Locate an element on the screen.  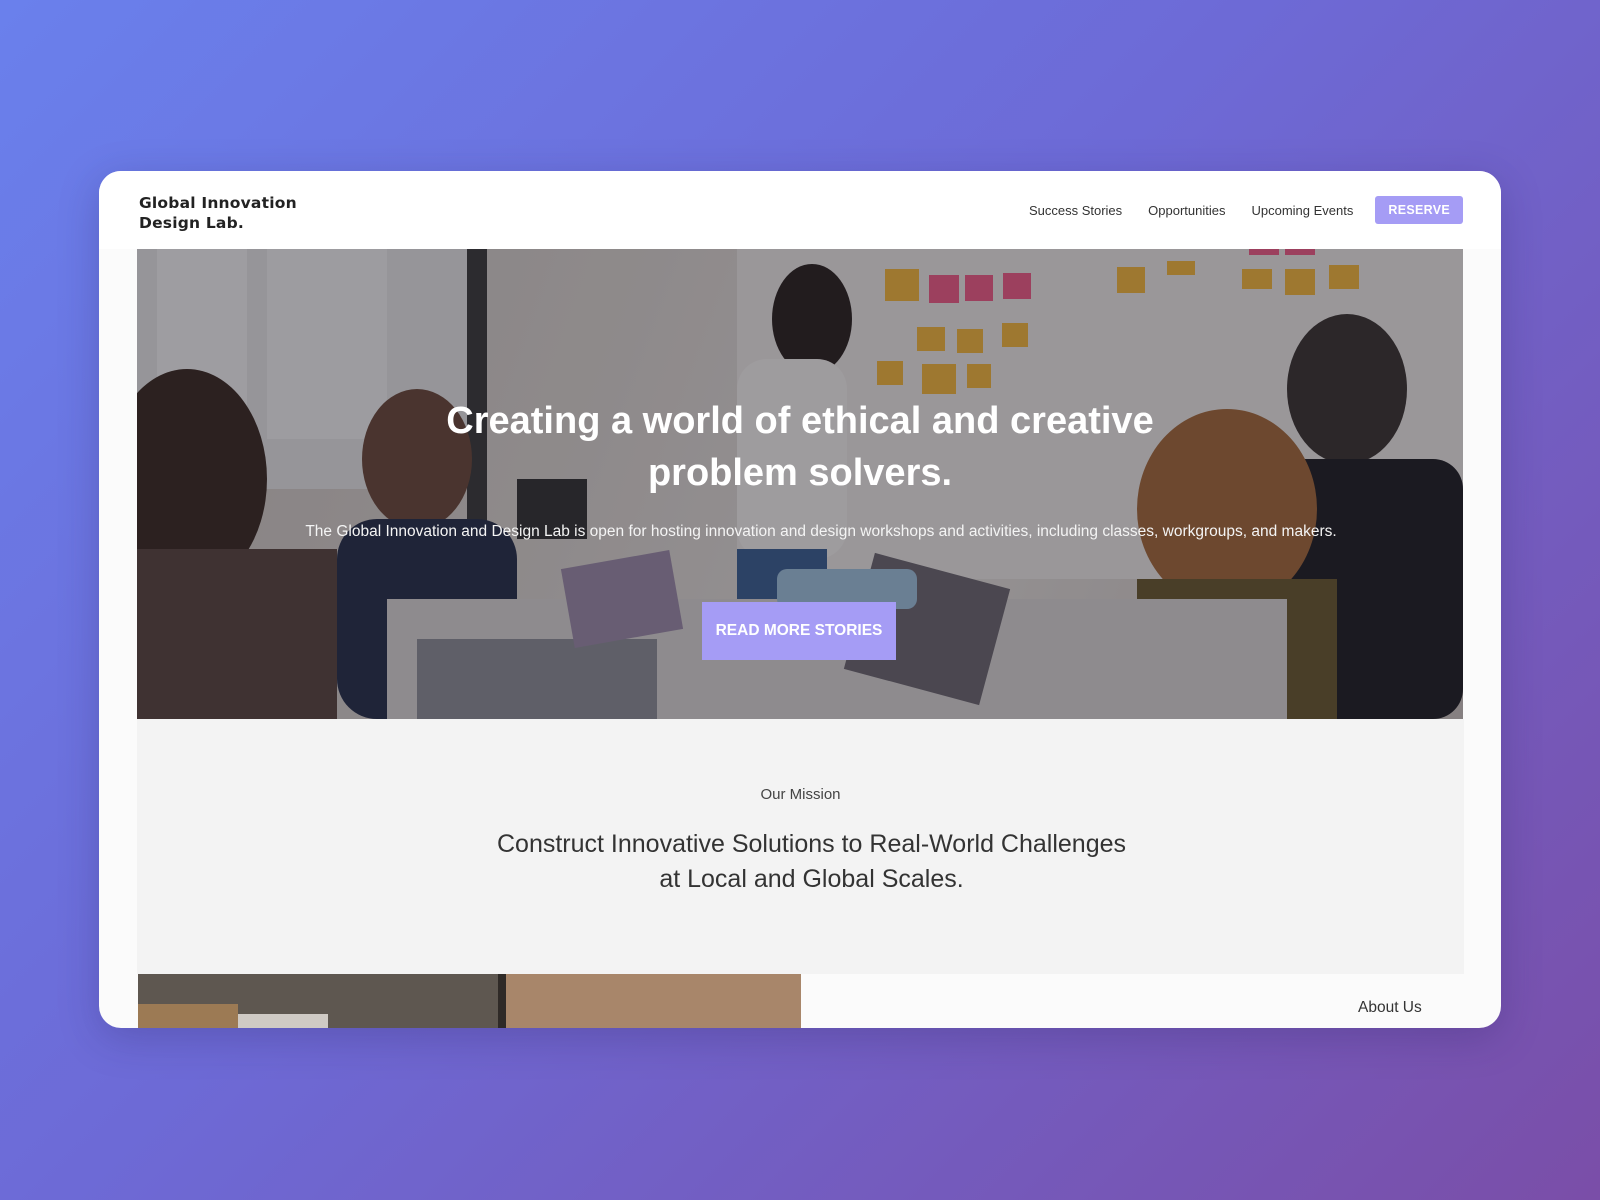
mission-eyebrow: Our Mission is located at coordinates (800, 794).